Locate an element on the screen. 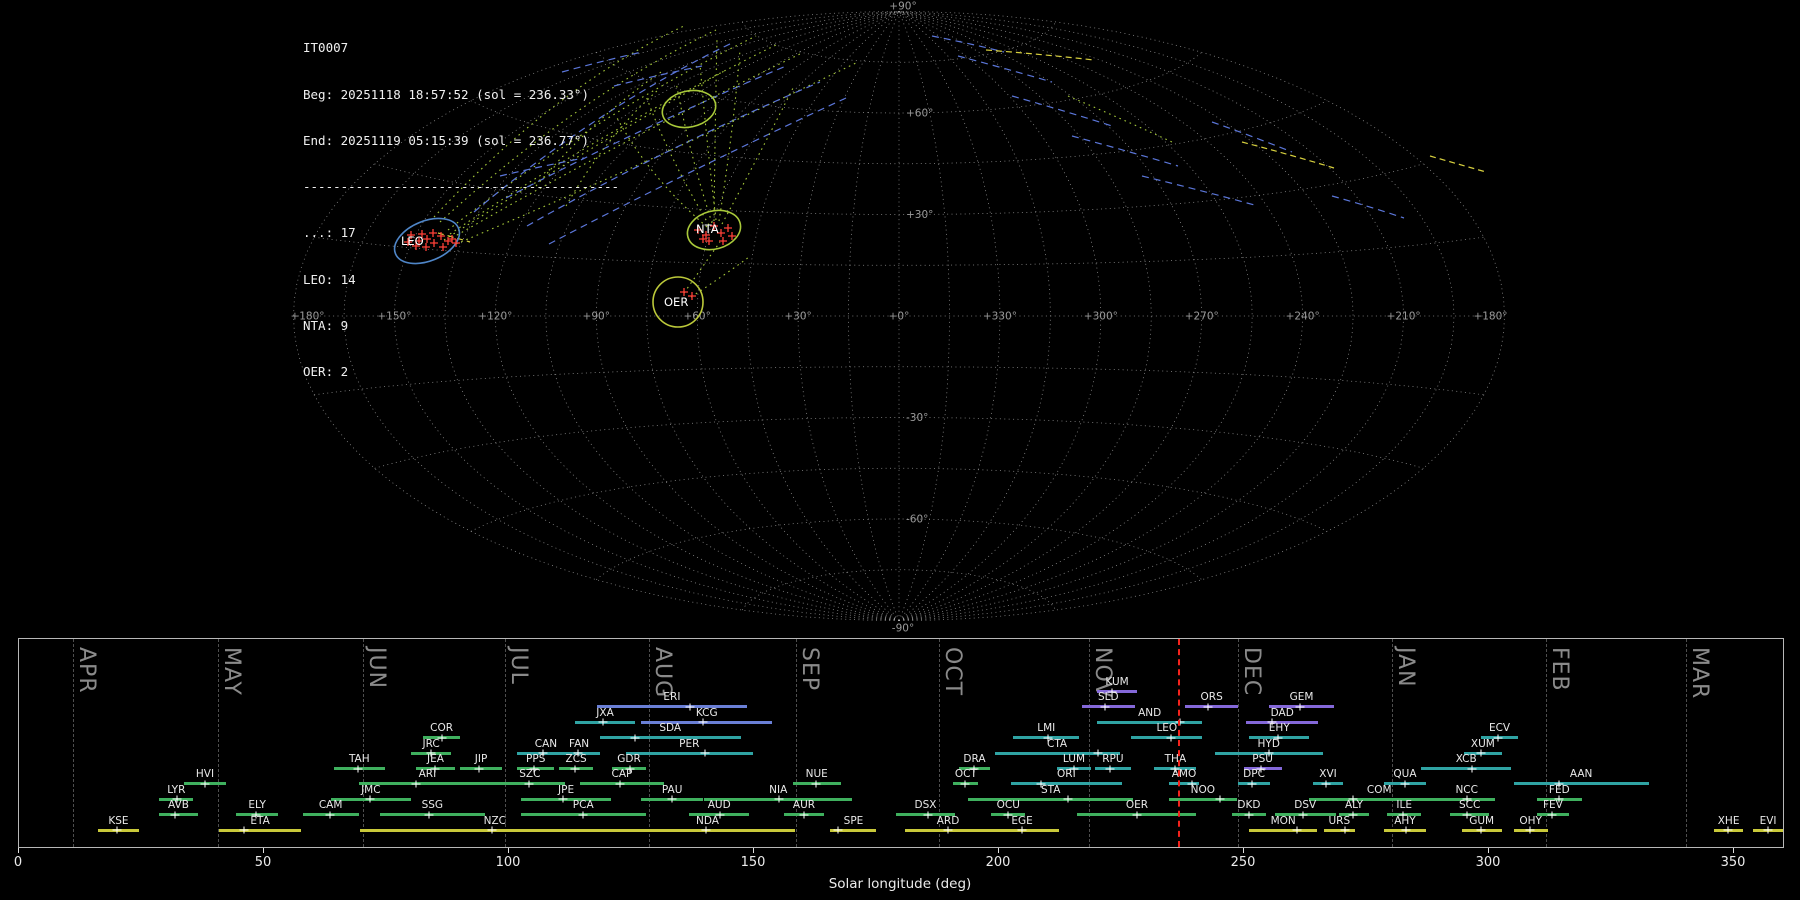  radiant-label: NTA is located at coordinates (707, 229).